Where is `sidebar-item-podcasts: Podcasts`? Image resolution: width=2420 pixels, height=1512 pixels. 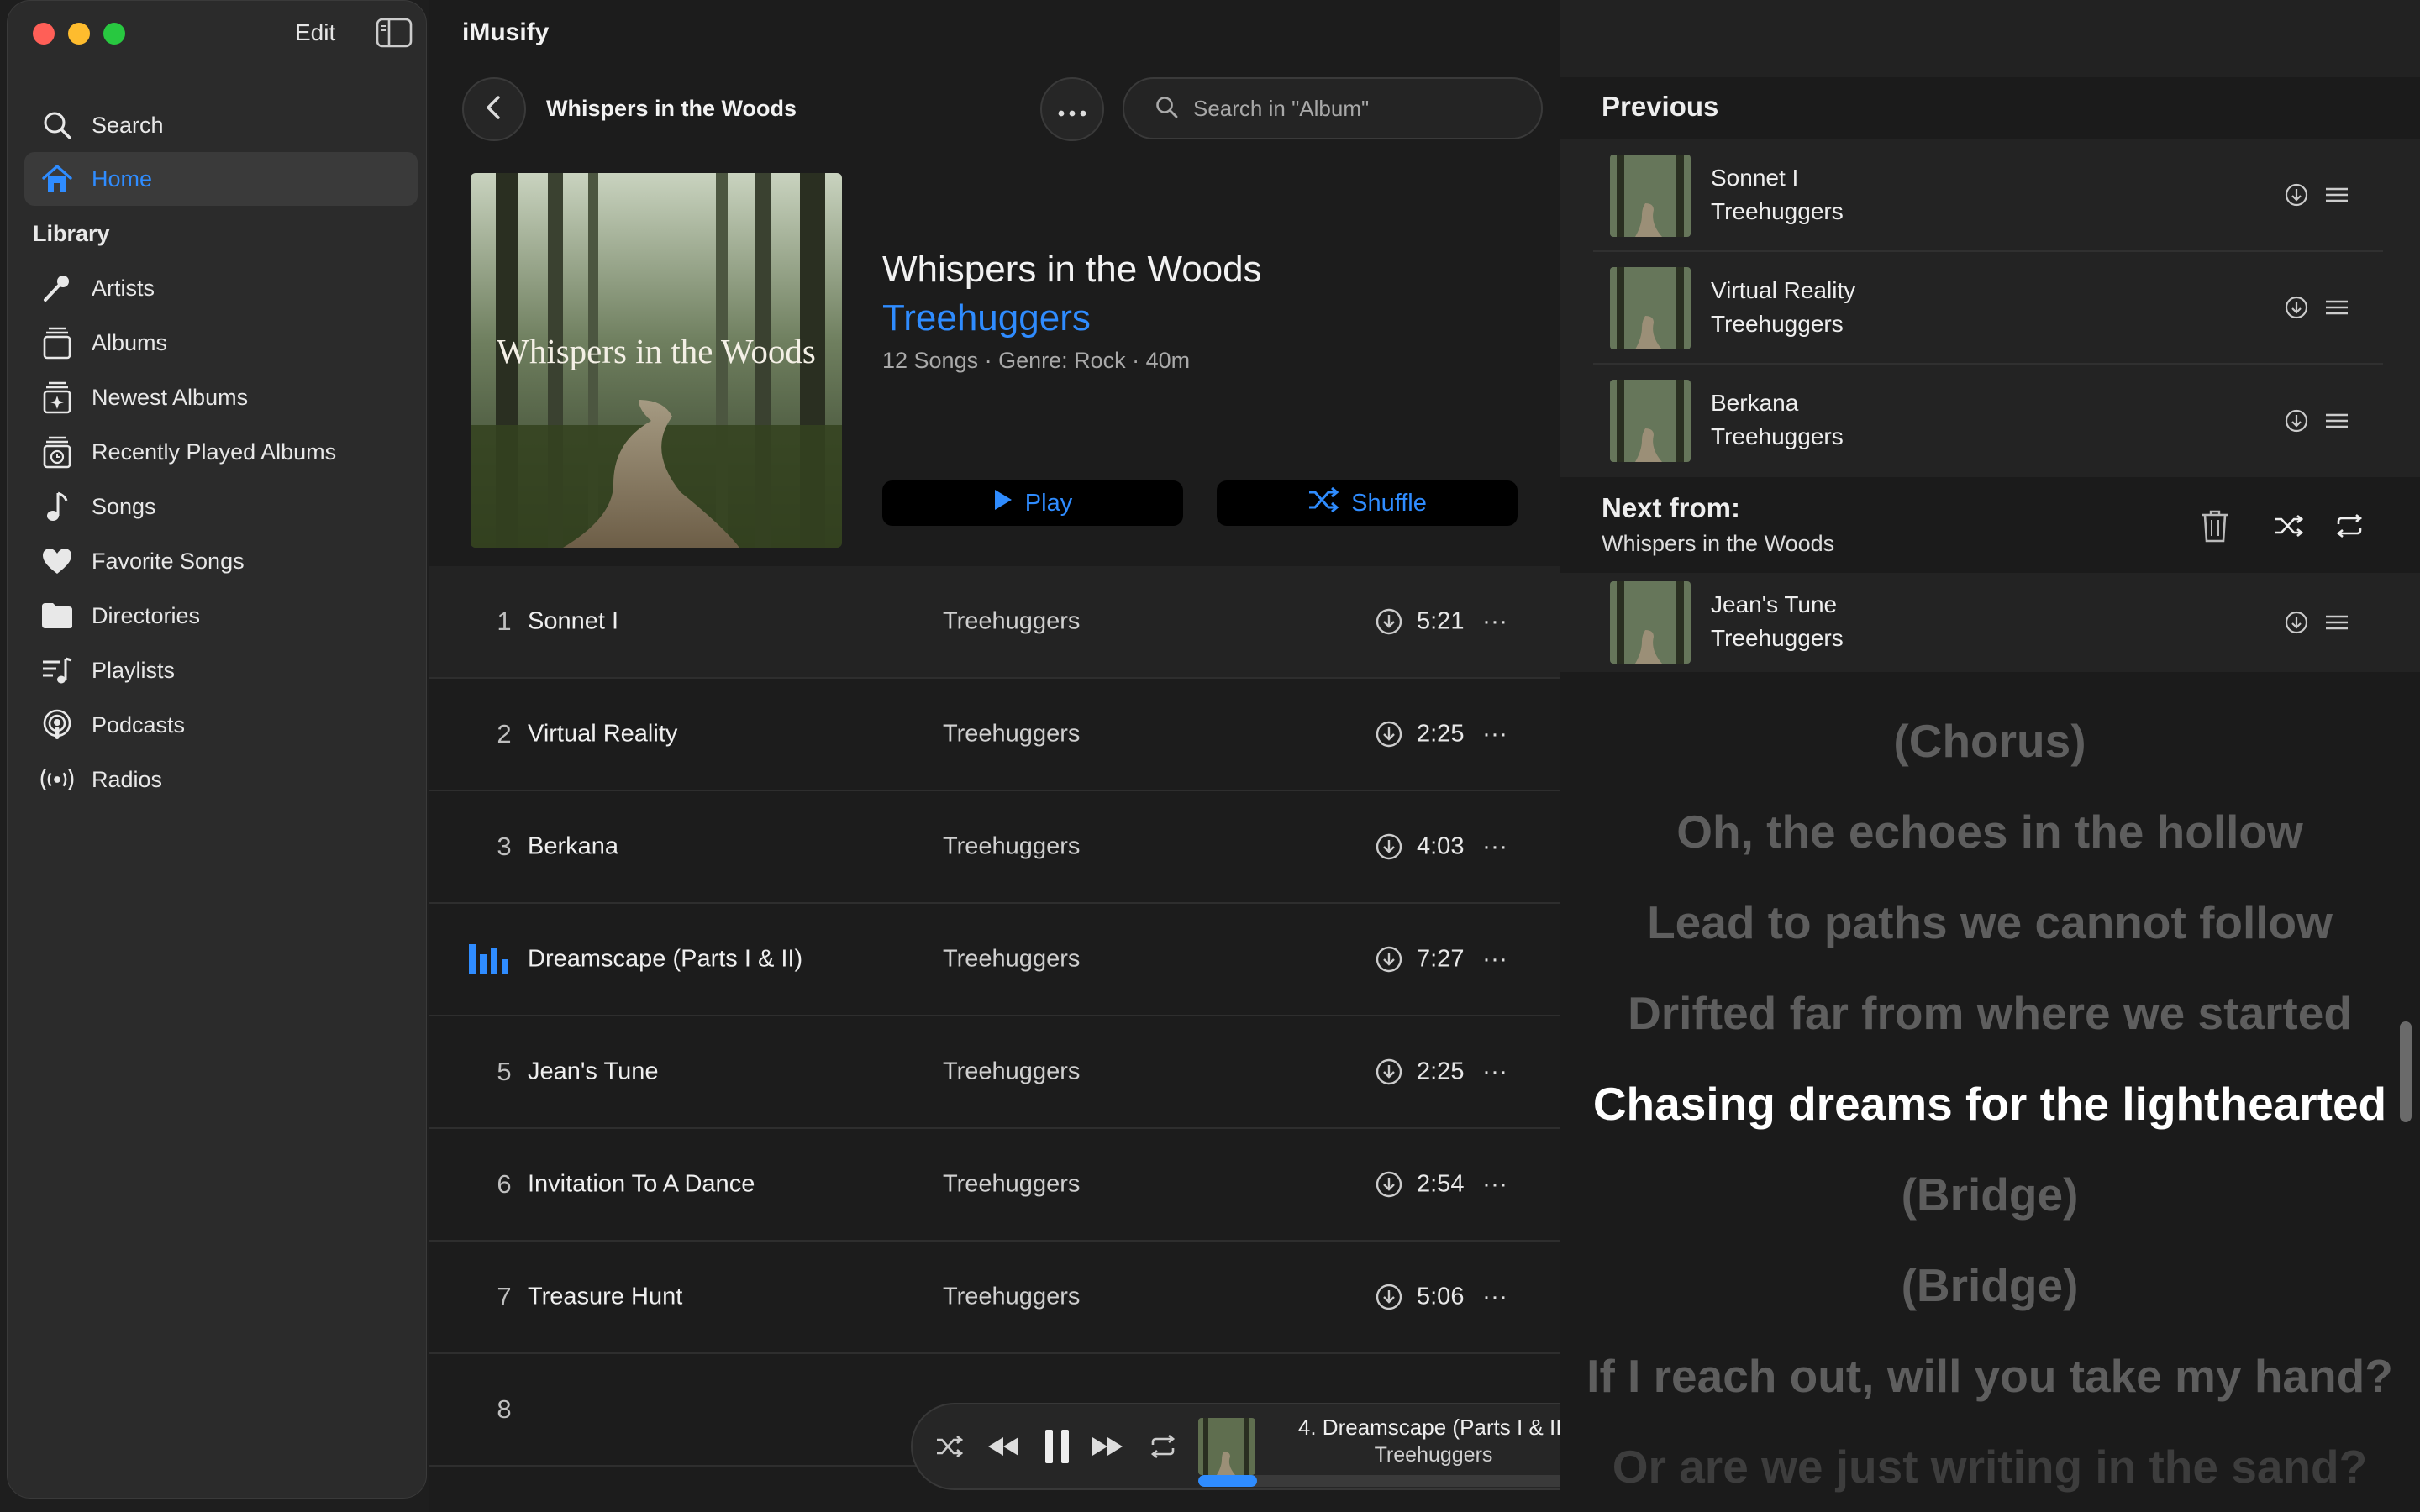
sidebar-item-podcasts: Podcasts is located at coordinates (221, 725).